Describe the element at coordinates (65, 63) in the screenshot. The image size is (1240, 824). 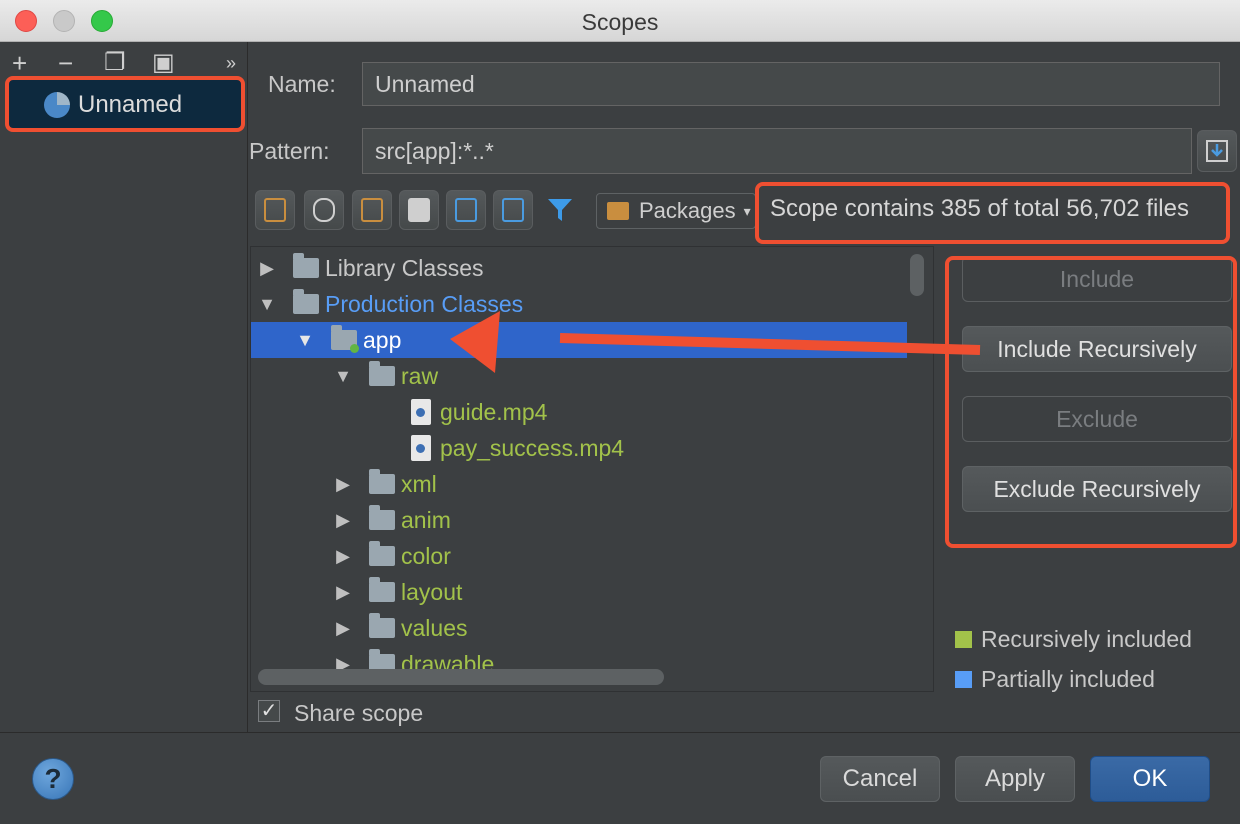
I see `remove-icon: −` at that location.